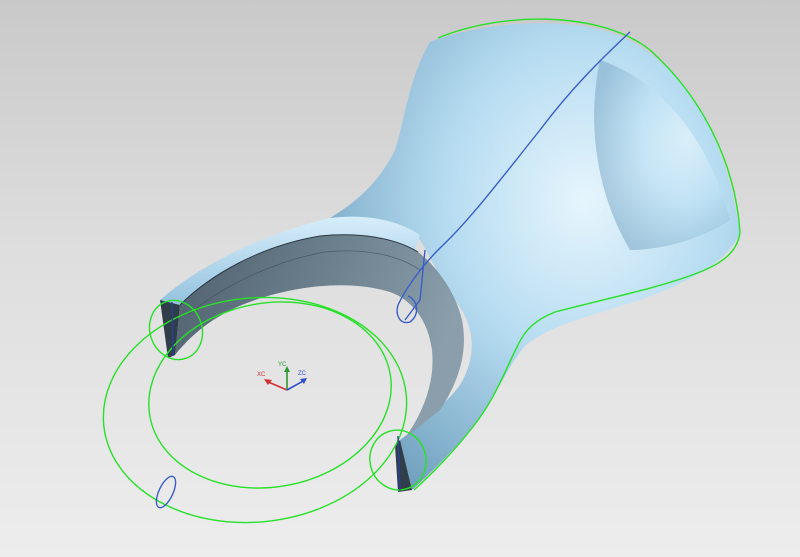 The width and height of the screenshot is (800, 557). Describe the element at coordinates (302, 374) in the screenshot. I see `triad-z-label: ZC` at that location.